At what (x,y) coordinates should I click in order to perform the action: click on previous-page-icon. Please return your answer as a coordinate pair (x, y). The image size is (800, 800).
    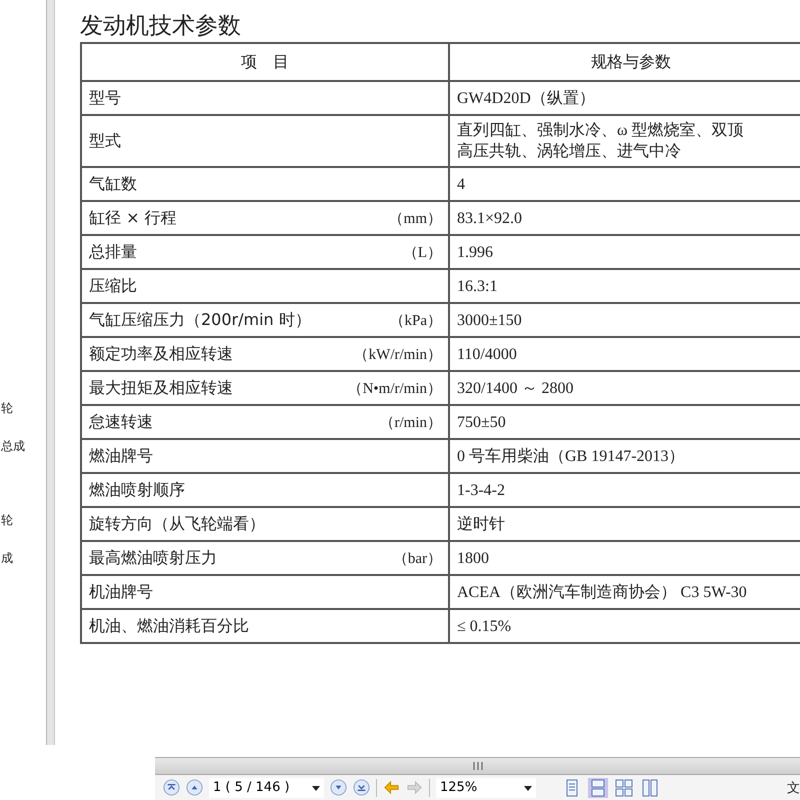
    Looking at the image, I should click on (194, 787).